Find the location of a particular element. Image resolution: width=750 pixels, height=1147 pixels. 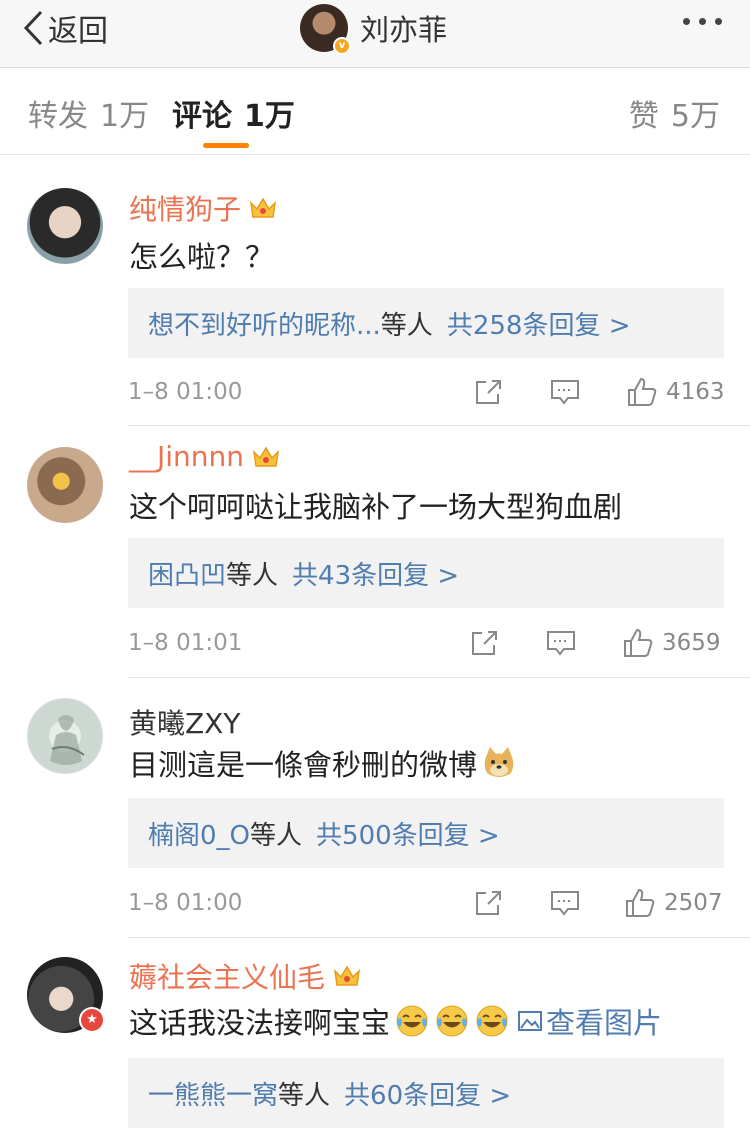

comment-username: 薅社会主义仙毛 is located at coordinates (245, 976).